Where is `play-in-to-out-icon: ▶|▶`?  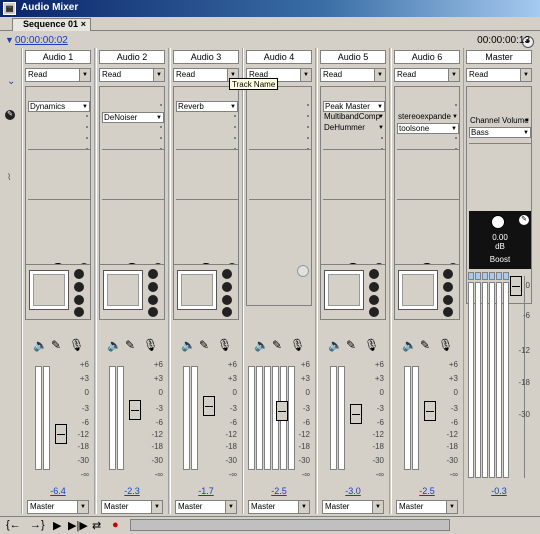 play-in-to-out-icon: ▶|▶ is located at coordinates (78, 525).